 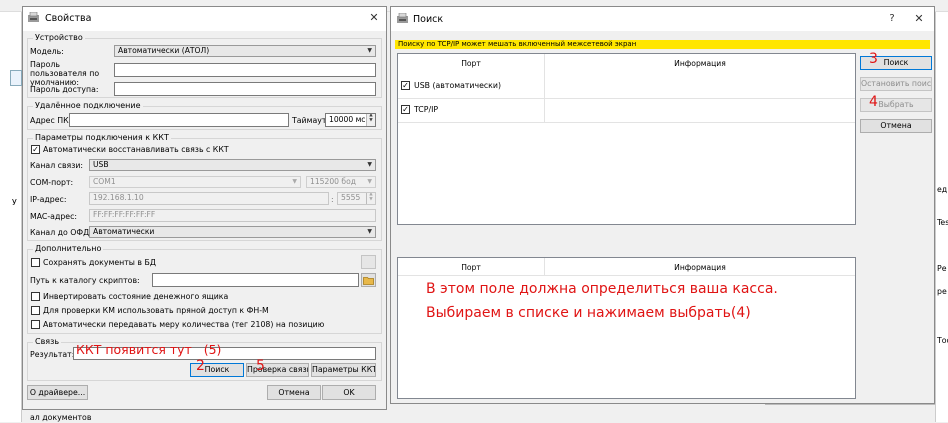 I want to click on timeout-stepper: 10000 мс. ▲ ▼, so click(x=350, y=120).